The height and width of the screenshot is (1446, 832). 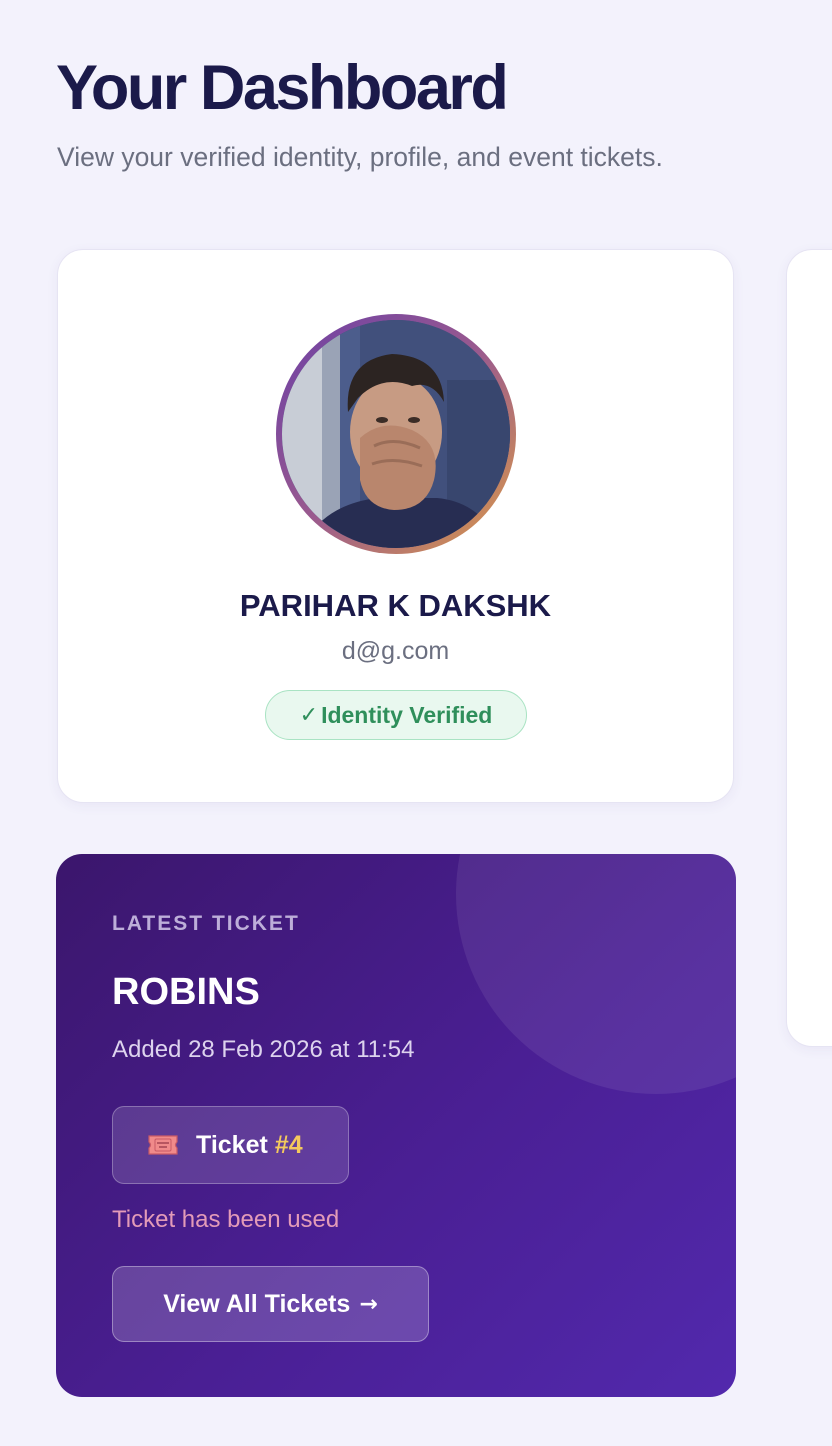 I want to click on ticket-event-name: ROBINS, so click(x=186, y=992).